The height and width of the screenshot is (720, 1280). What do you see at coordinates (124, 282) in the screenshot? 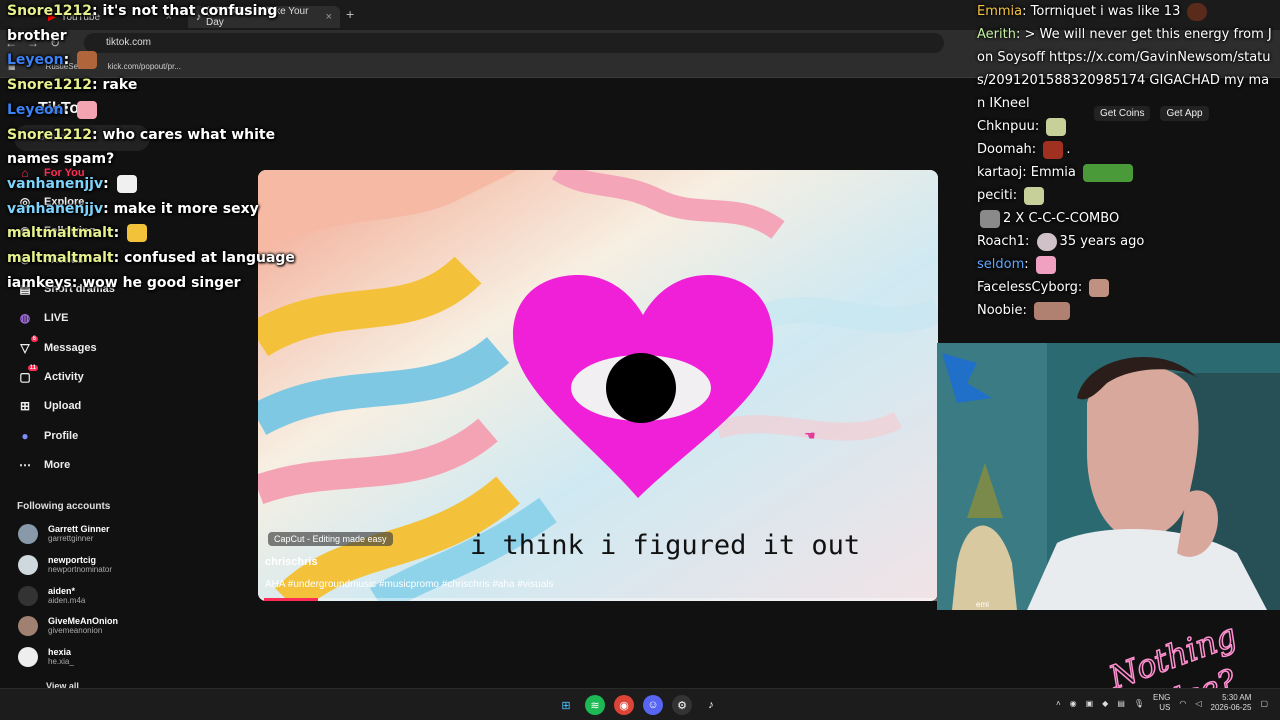
I see `chat-message: iamkeys: wow he good singer` at bounding box center [124, 282].